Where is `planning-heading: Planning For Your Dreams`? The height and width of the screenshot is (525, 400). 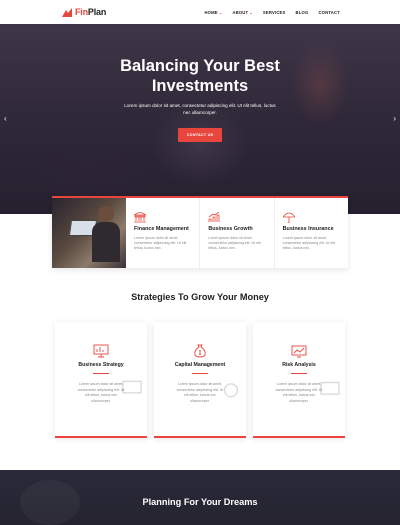
planning-heading: Planning For Your Dreams is located at coordinates (200, 502).